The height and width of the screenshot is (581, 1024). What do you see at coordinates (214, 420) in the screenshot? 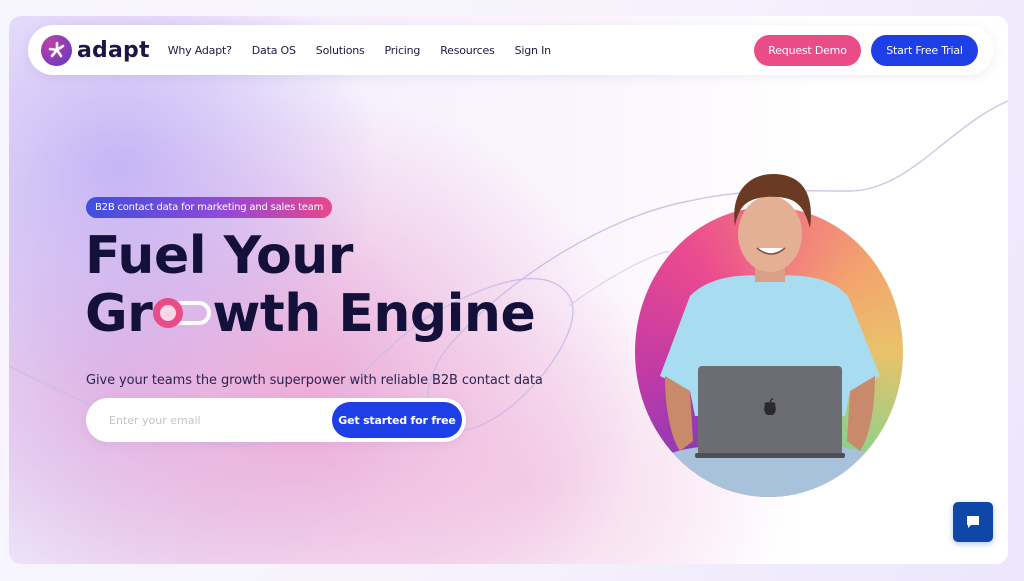
I see `email-input` at bounding box center [214, 420].